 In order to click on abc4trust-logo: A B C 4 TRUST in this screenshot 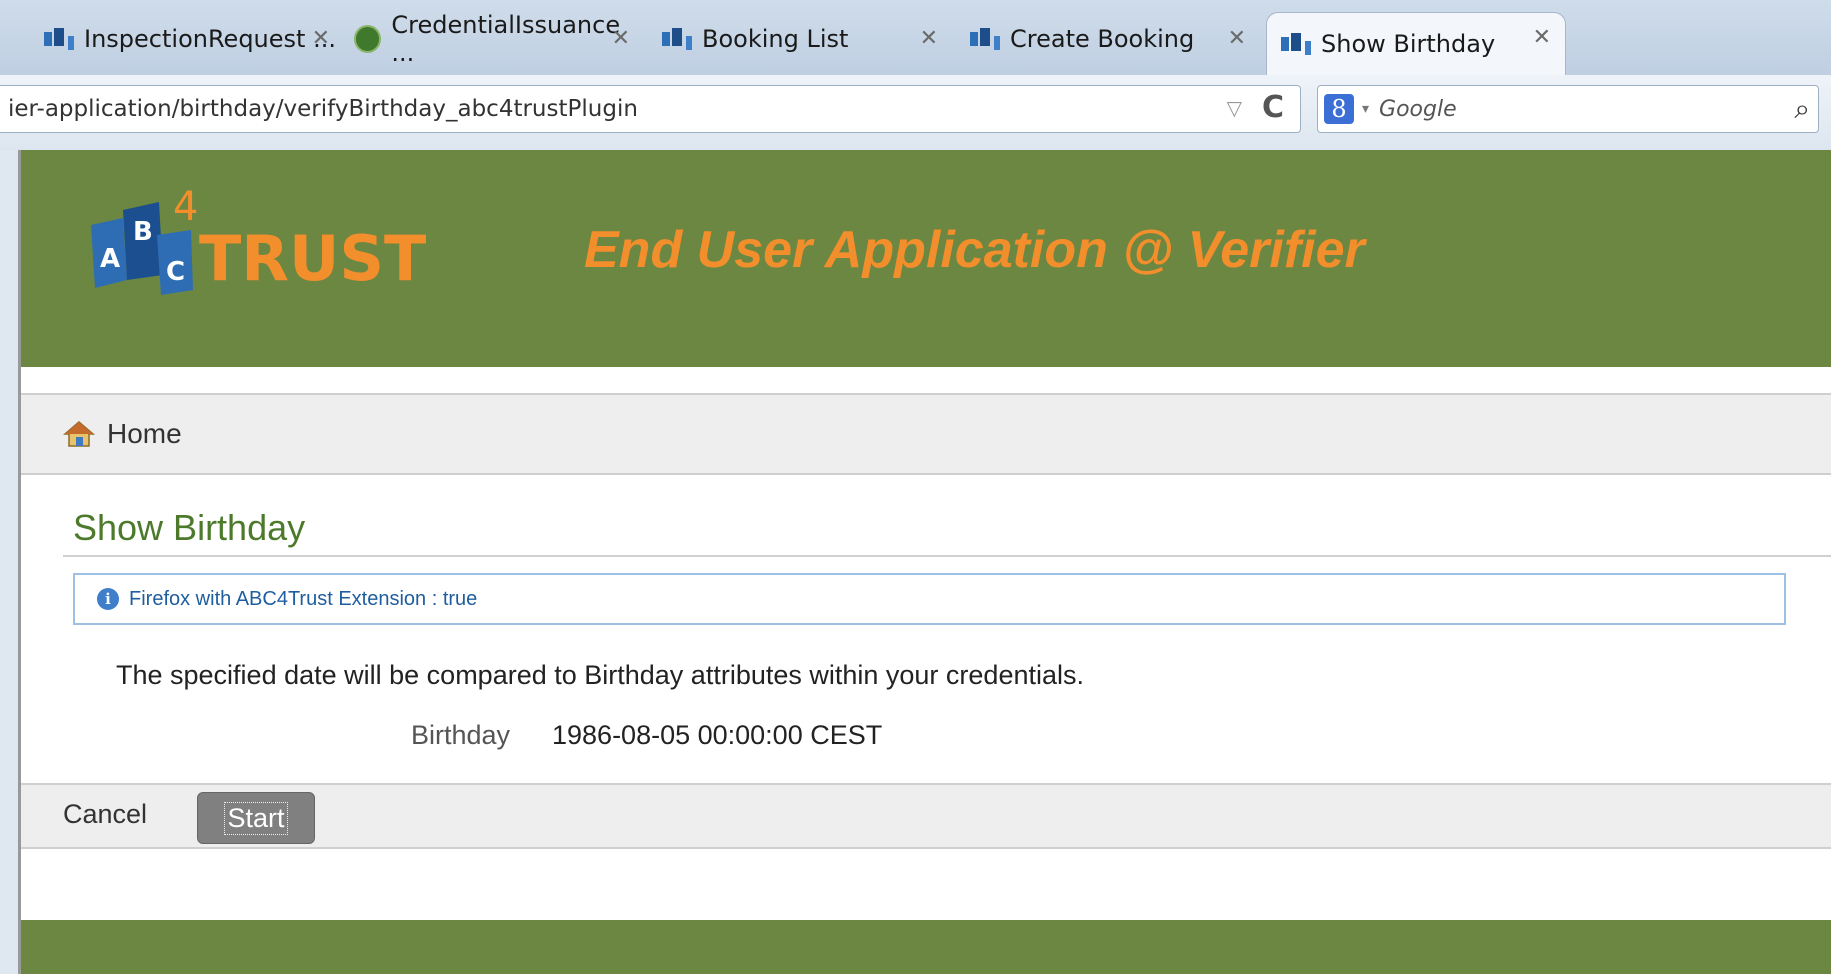, I will do `click(258, 239)`.